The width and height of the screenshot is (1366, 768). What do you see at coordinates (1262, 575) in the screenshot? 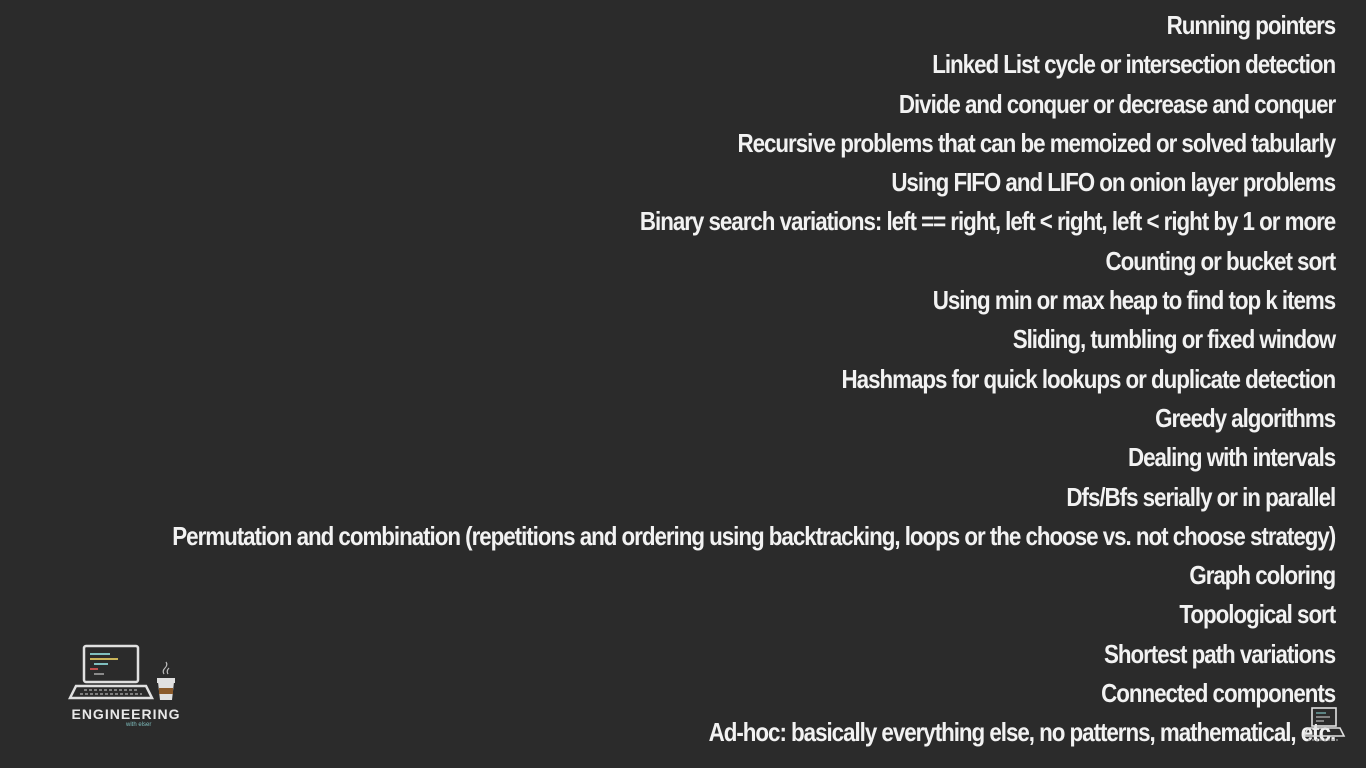
I see `topic-item: Graph coloring` at bounding box center [1262, 575].